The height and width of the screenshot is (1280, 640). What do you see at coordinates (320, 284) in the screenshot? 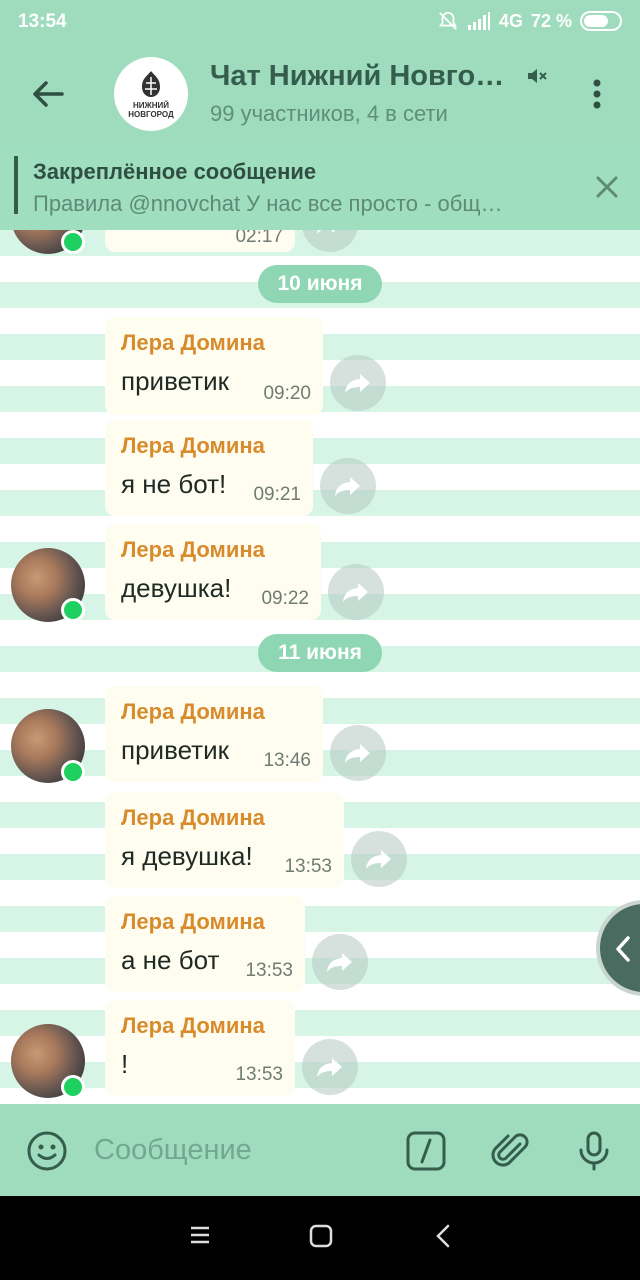
I see `date-separator: 10 июня` at bounding box center [320, 284].